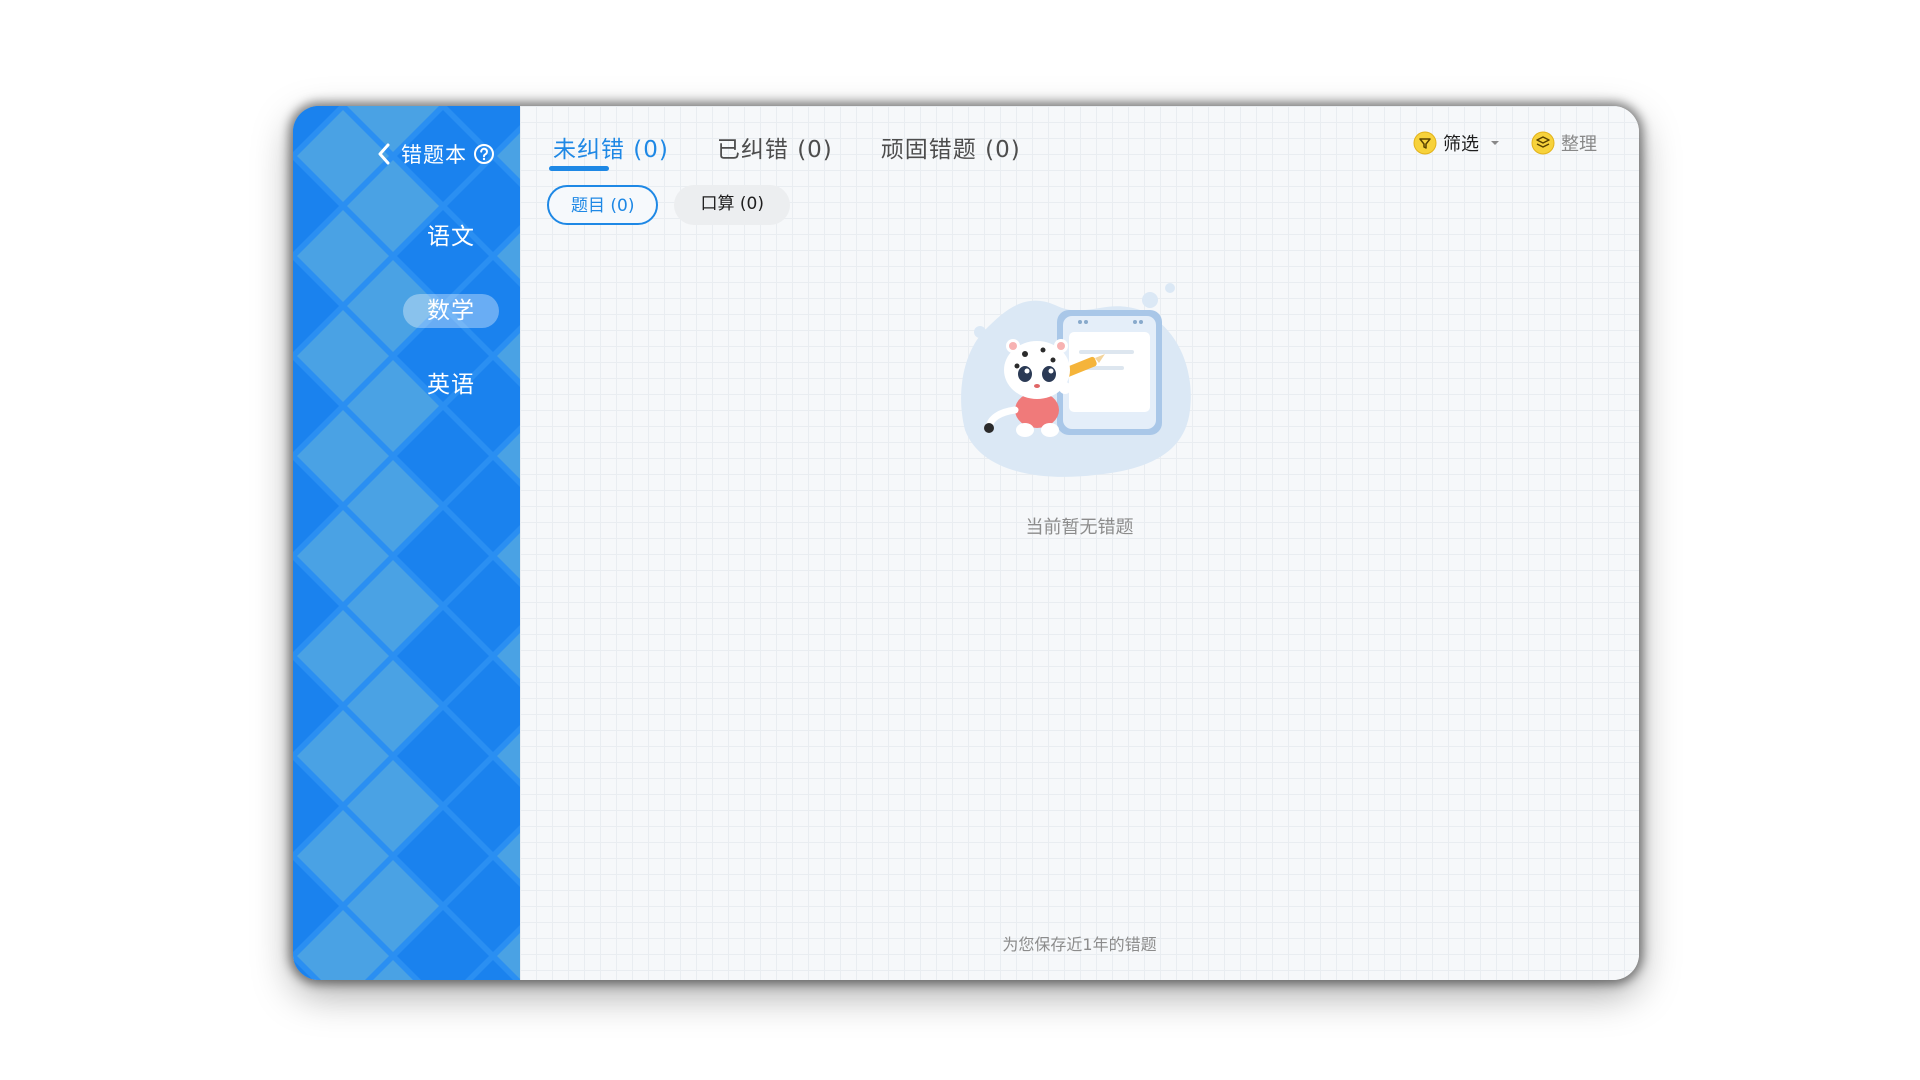 The height and width of the screenshot is (1080, 1920). Describe the element at coordinates (451, 385) in the screenshot. I see `sidebar-item-english: 英语` at that location.